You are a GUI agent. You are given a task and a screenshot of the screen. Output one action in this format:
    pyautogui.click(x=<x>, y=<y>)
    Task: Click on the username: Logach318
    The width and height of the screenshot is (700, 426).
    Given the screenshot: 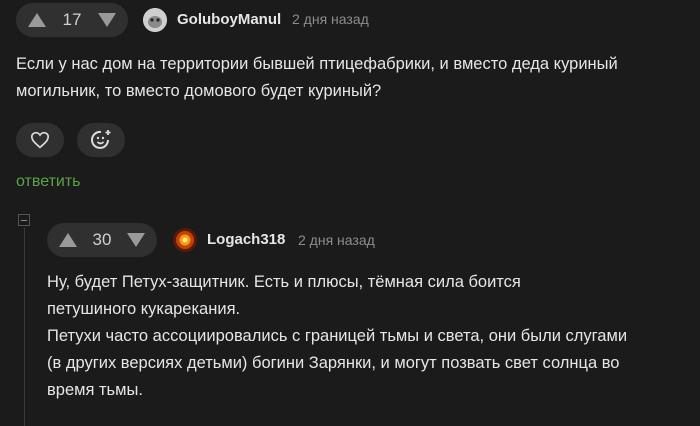 What is the action you would take?
    pyautogui.click(x=246, y=239)
    